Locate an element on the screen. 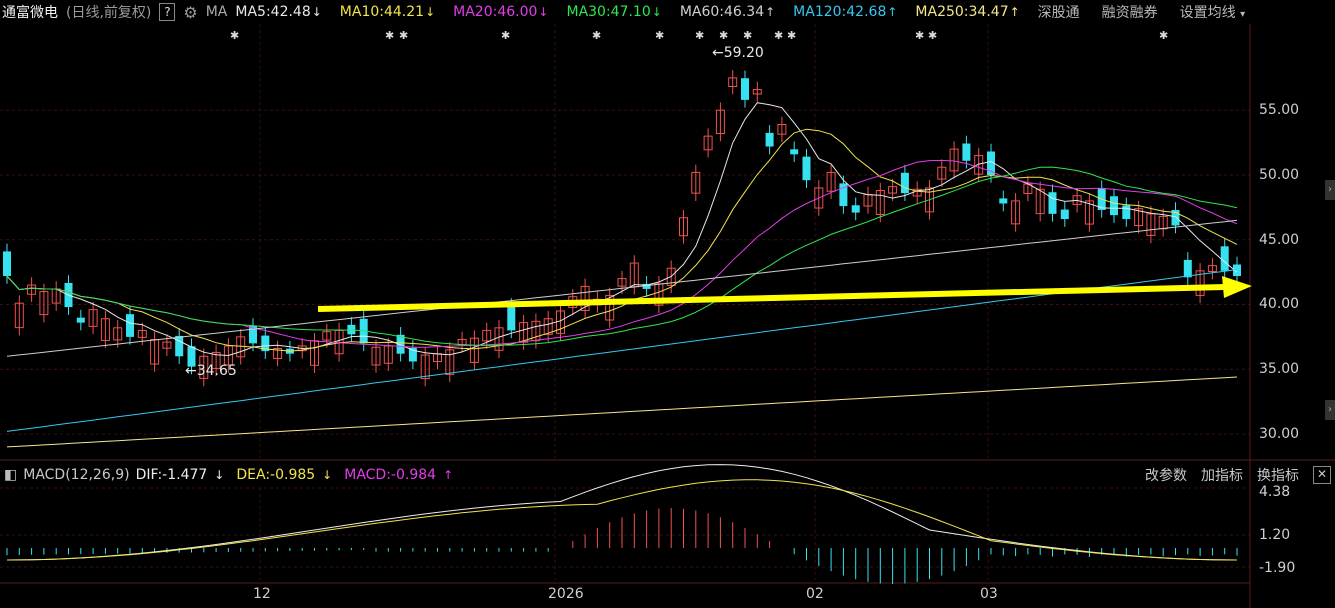 The image size is (1335, 608). macd-label: MACD:-0.984 is located at coordinates (390, 475).